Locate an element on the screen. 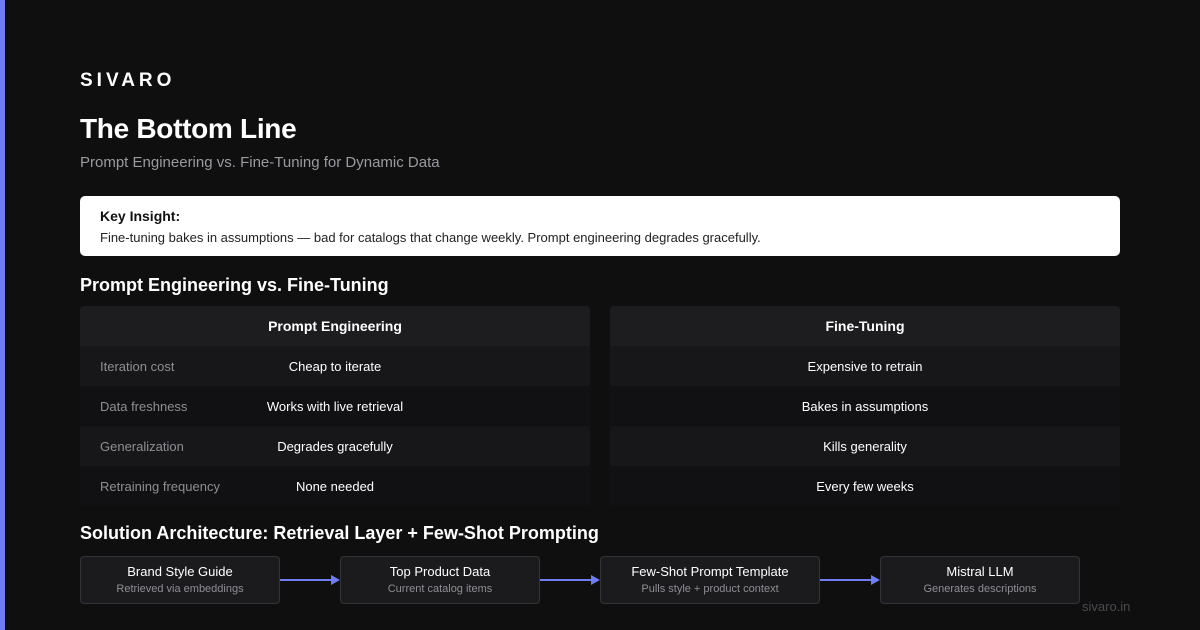 This screenshot has width=1200, height=630. insight-label: Key Insight: is located at coordinates (140, 216).